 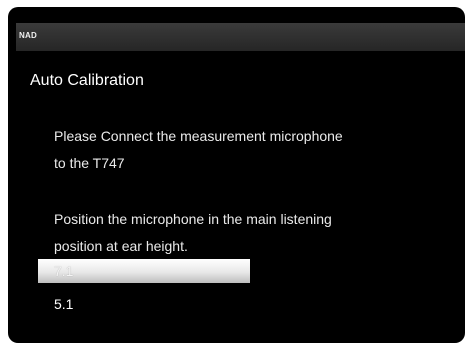 I want to click on instruction-line-4: position at ear height., so click(x=121, y=246).